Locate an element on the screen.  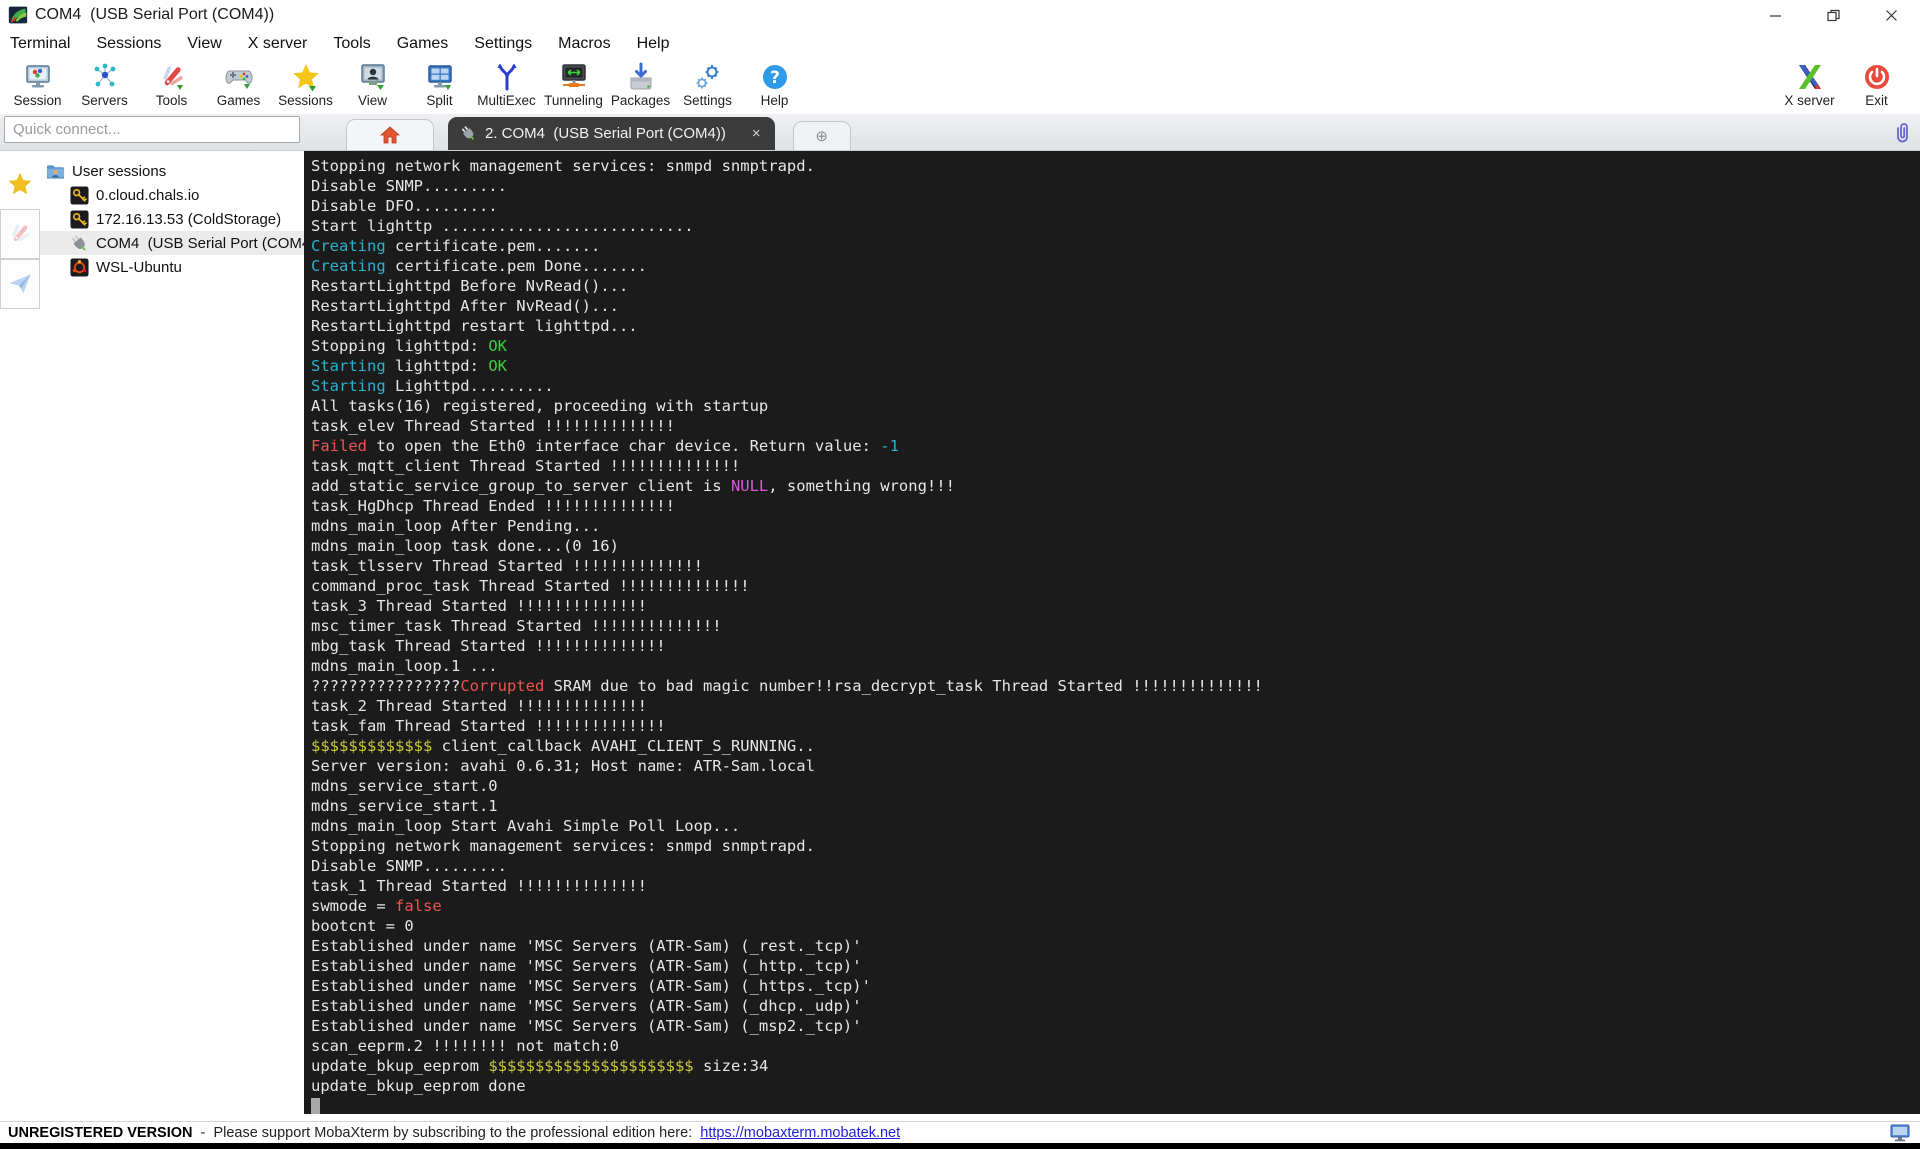
servers-button: Servers is located at coordinates (104, 84).